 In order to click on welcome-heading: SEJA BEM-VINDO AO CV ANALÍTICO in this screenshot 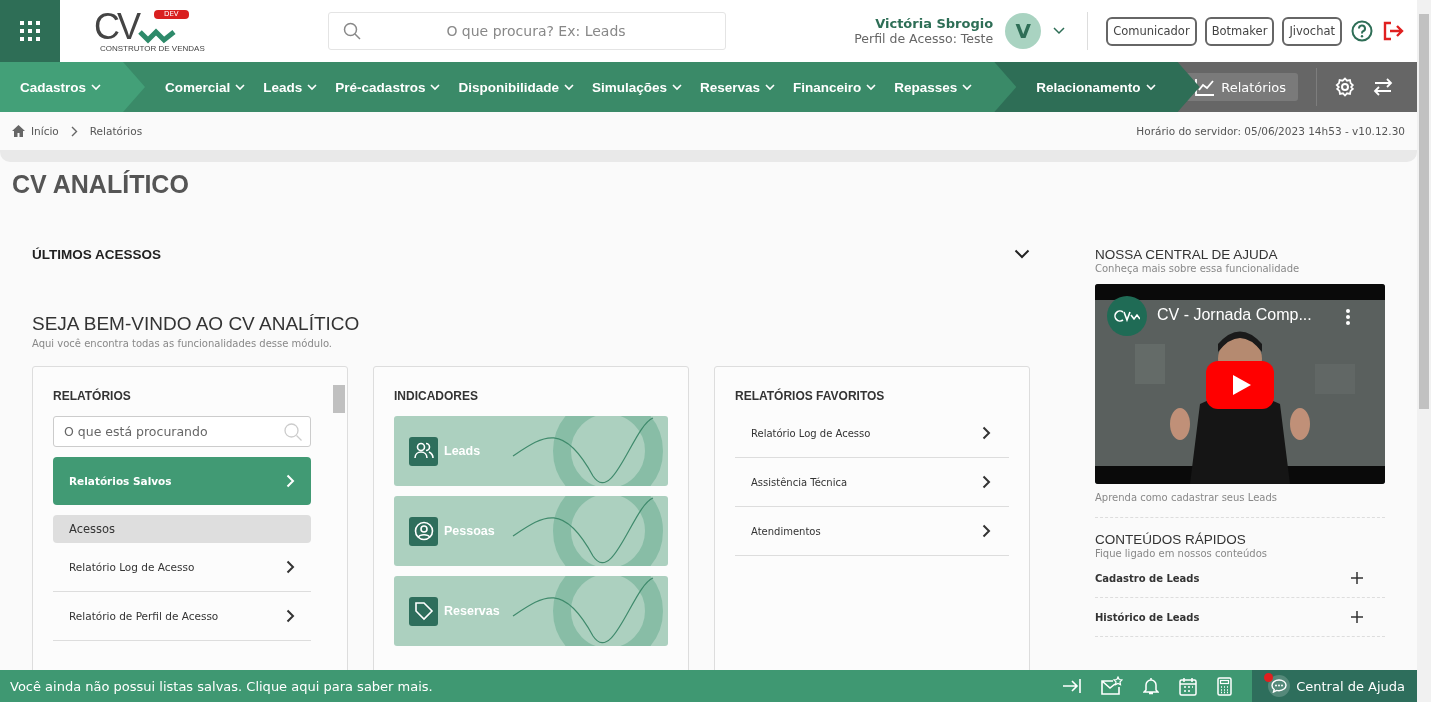, I will do `click(196, 324)`.